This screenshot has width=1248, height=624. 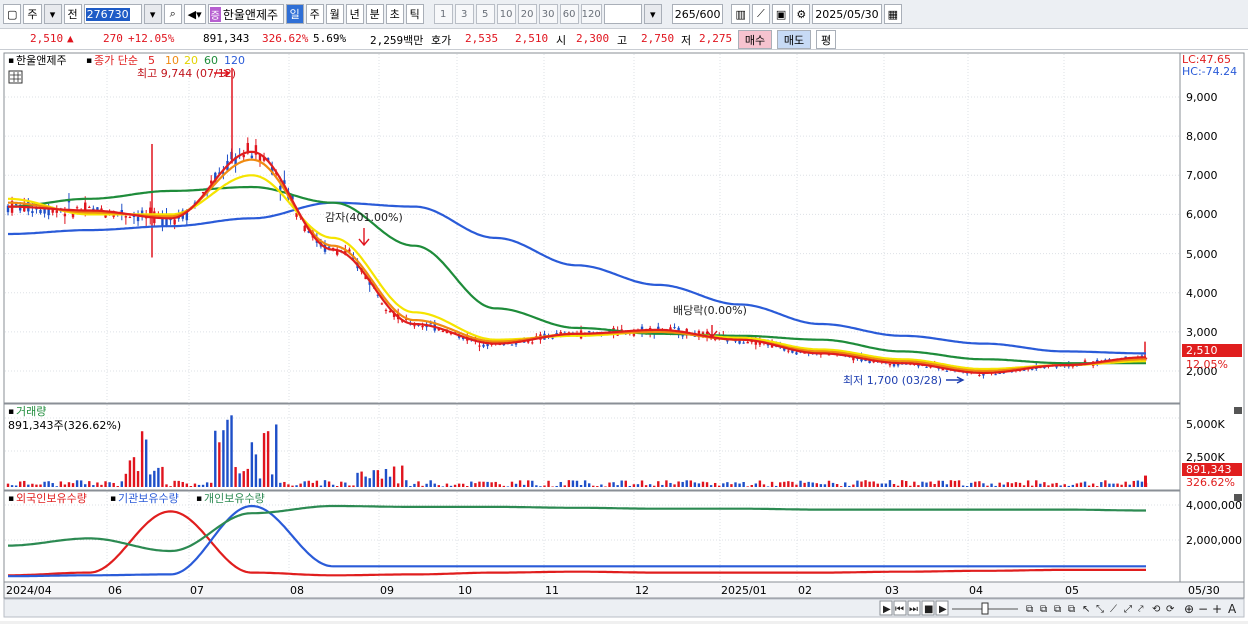 I want to click on custom-interval-input, so click(x=622, y=14).